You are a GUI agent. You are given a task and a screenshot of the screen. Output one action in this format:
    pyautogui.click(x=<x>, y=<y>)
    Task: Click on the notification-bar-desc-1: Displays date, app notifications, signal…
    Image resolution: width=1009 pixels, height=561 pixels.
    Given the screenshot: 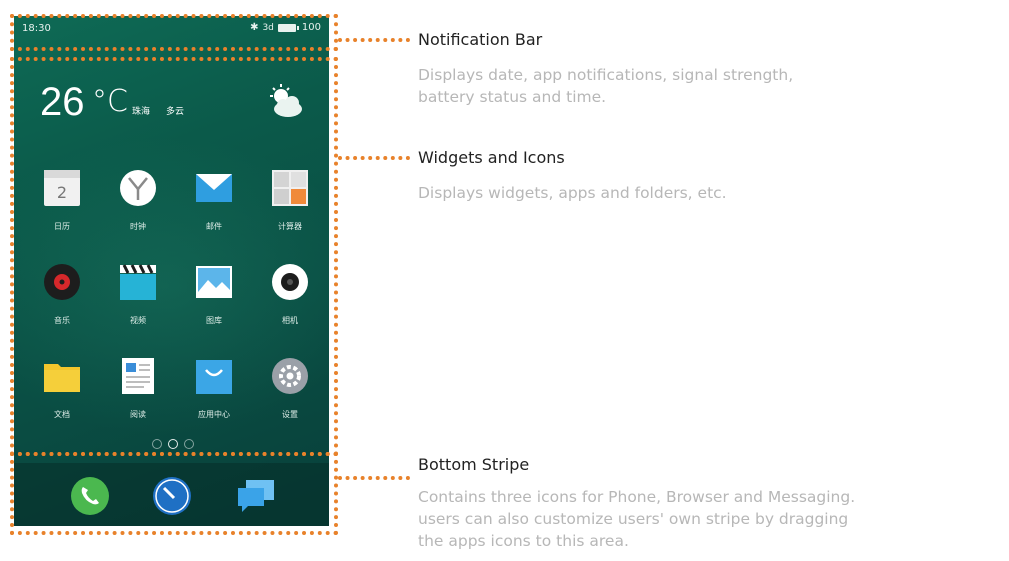 What is the action you would take?
    pyautogui.click(x=606, y=75)
    